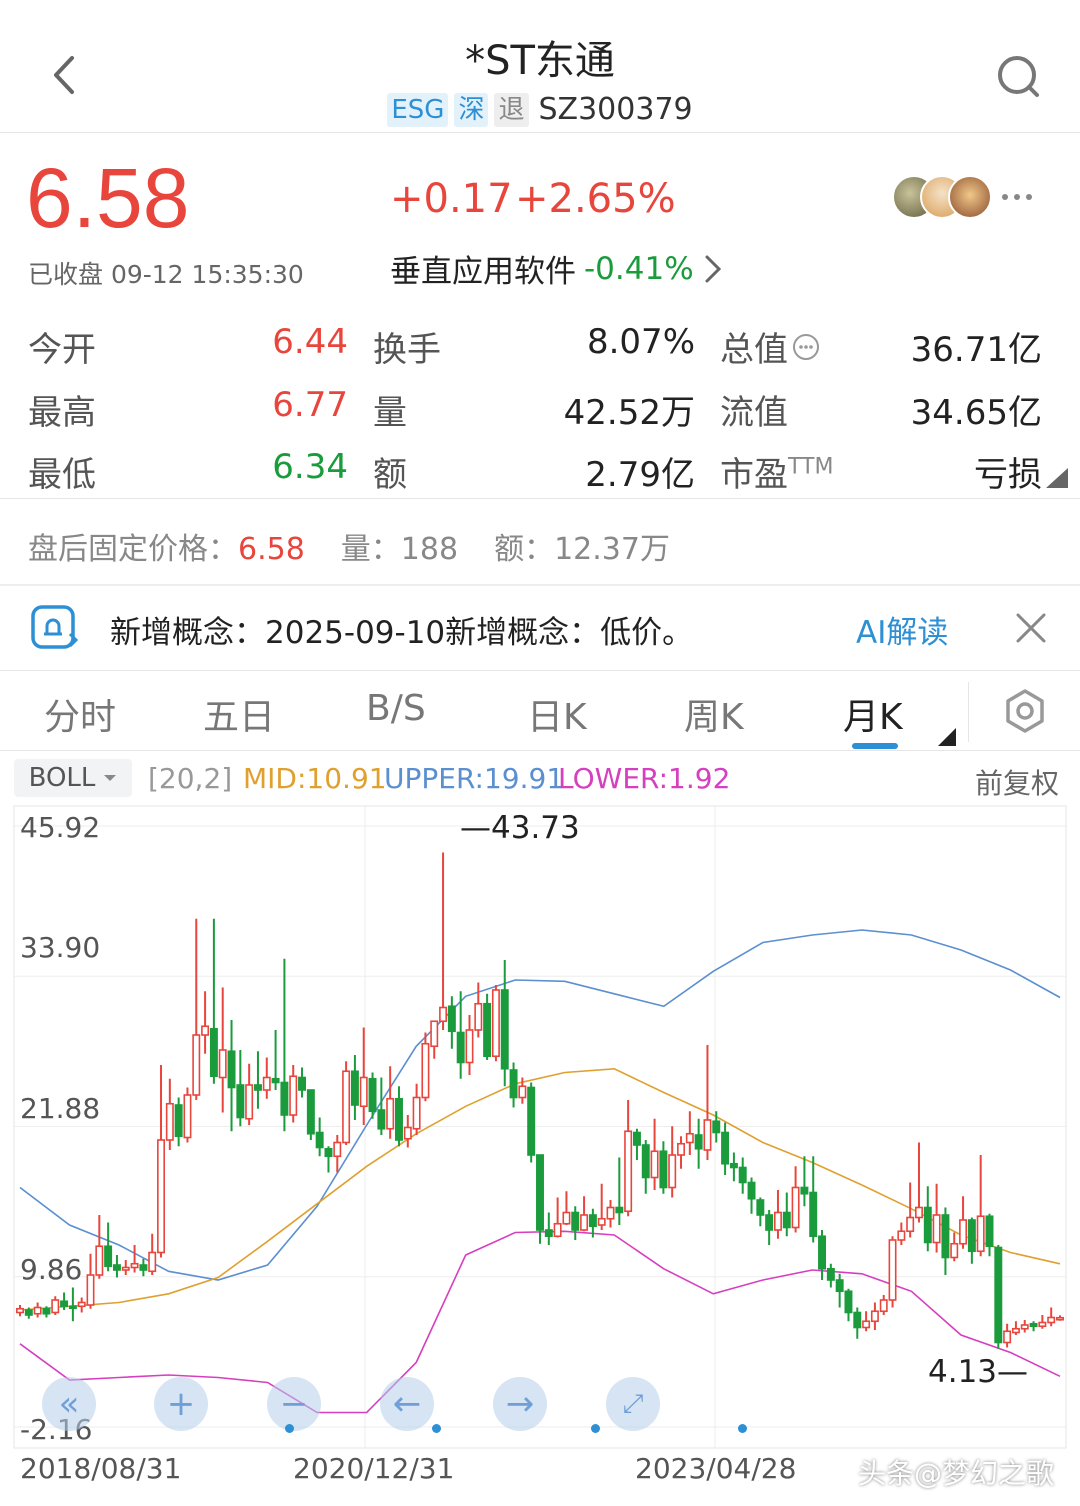 The height and width of the screenshot is (1506, 1080). Describe the element at coordinates (396, 708) in the screenshot. I see `tab-bs: B/S` at that location.